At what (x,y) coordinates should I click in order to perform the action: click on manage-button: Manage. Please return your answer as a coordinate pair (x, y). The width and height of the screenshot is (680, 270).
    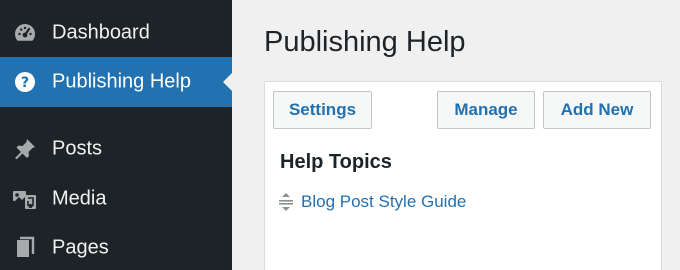
    Looking at the image, I should click on (486, 110).